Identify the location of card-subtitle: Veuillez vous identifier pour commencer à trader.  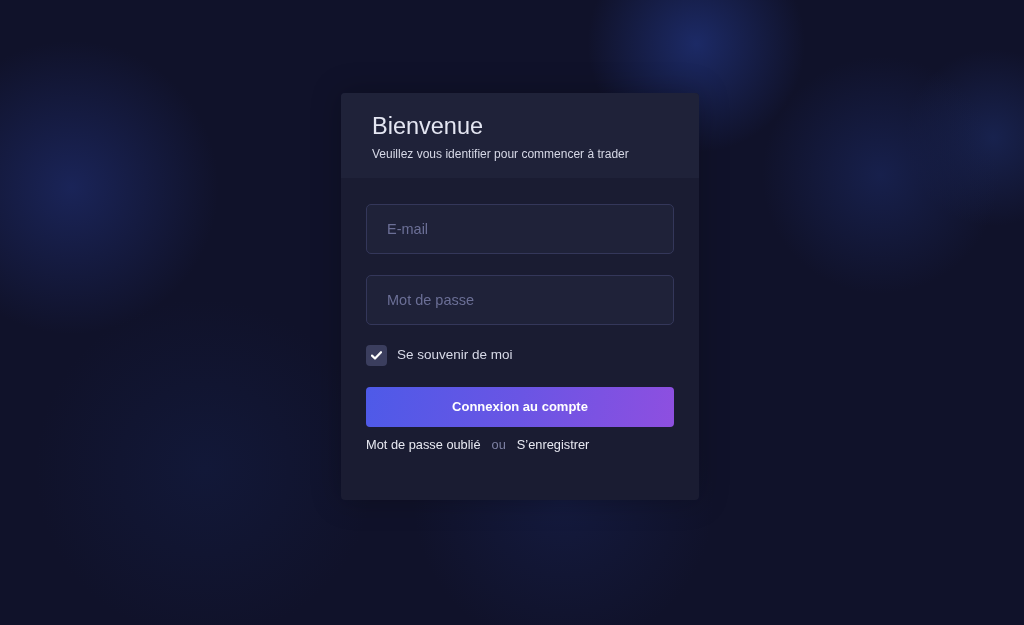
(501, 154).